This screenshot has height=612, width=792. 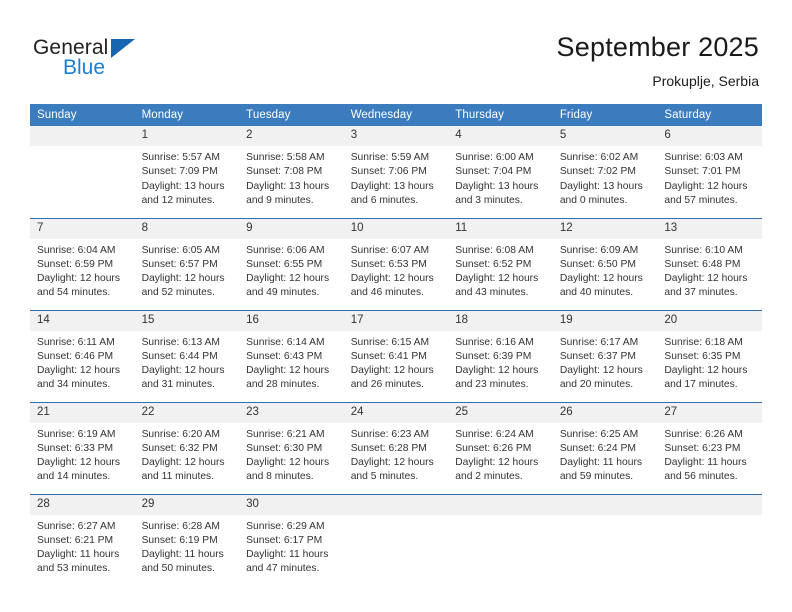 What do you see at coordinates (187, 320) in the screenshot?
I see `day-number: 15` at bounding box center [187, 320].